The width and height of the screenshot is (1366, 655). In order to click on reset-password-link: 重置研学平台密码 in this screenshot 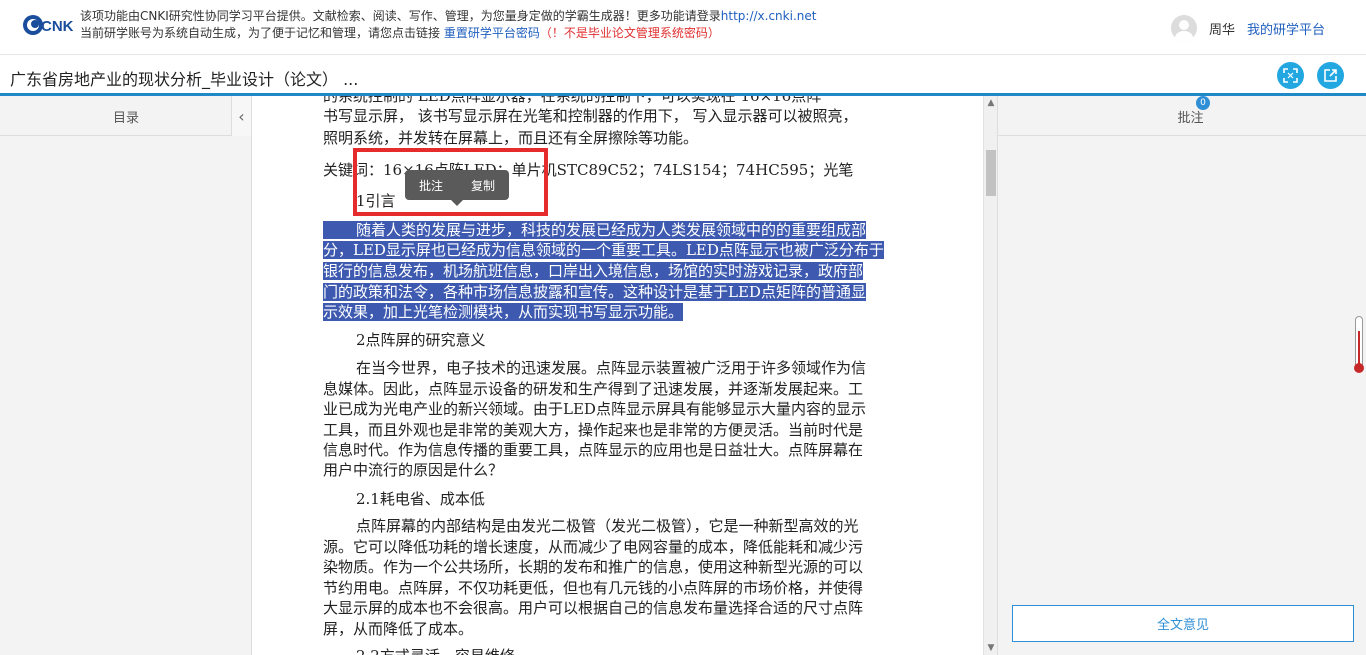, I will do `click(492, 33)`.